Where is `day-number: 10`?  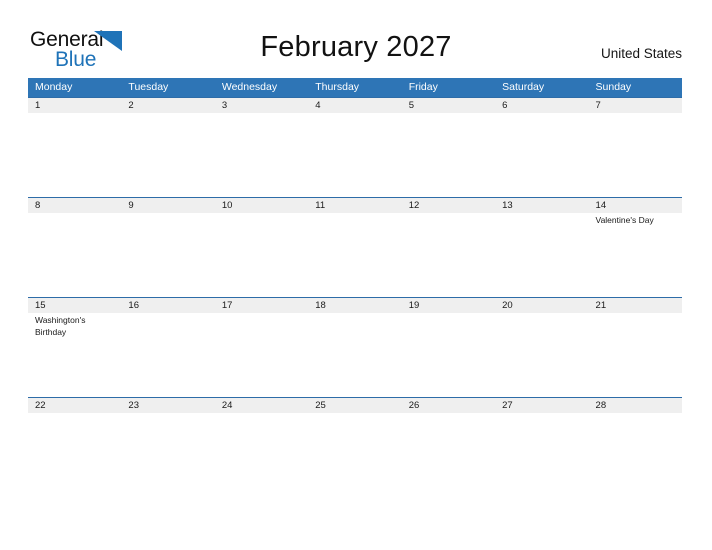 day-number: 10 is located at coordinates (261, 205).